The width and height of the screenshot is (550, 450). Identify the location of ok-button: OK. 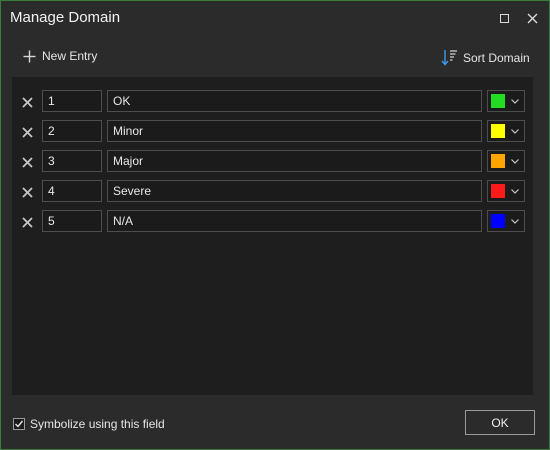
(500, 422).